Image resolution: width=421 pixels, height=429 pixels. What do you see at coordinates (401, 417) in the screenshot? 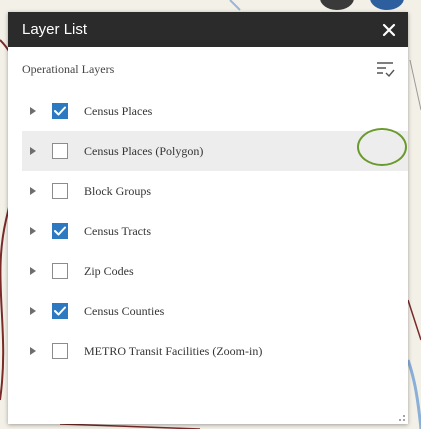
I see `resize-handle-icon` at bounding box center [401, 417].